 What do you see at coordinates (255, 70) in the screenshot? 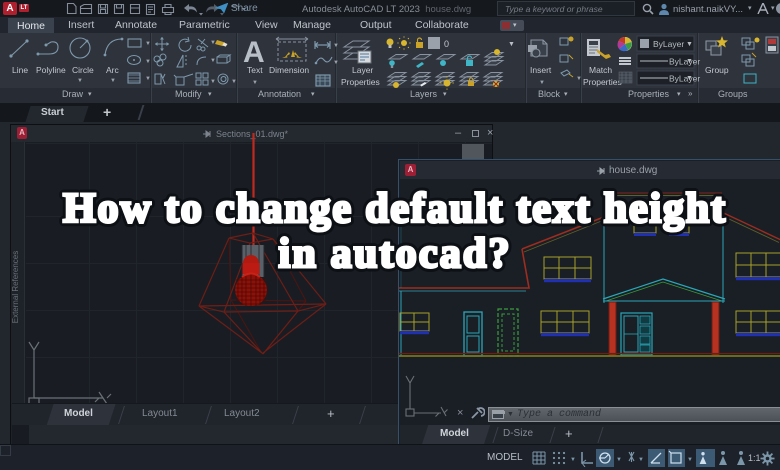
I see `svg-text: Text` at bounding box center [255, 70].